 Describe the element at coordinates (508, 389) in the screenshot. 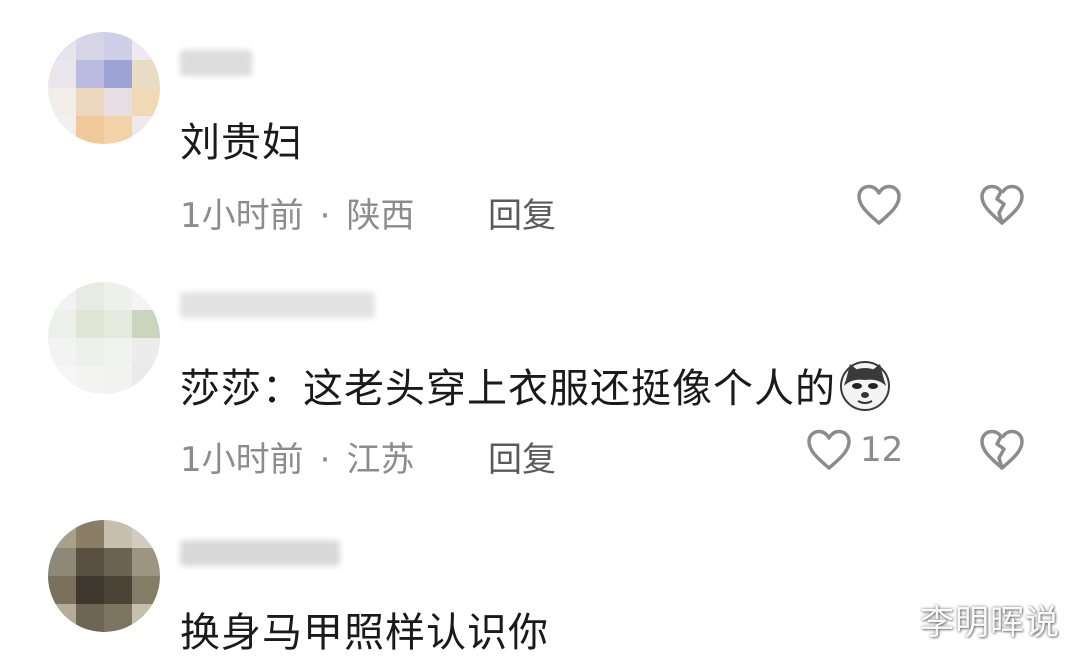

I see `comment-text-content: 莎莎：这老头穿上衣服还挺像个人的` at that location.